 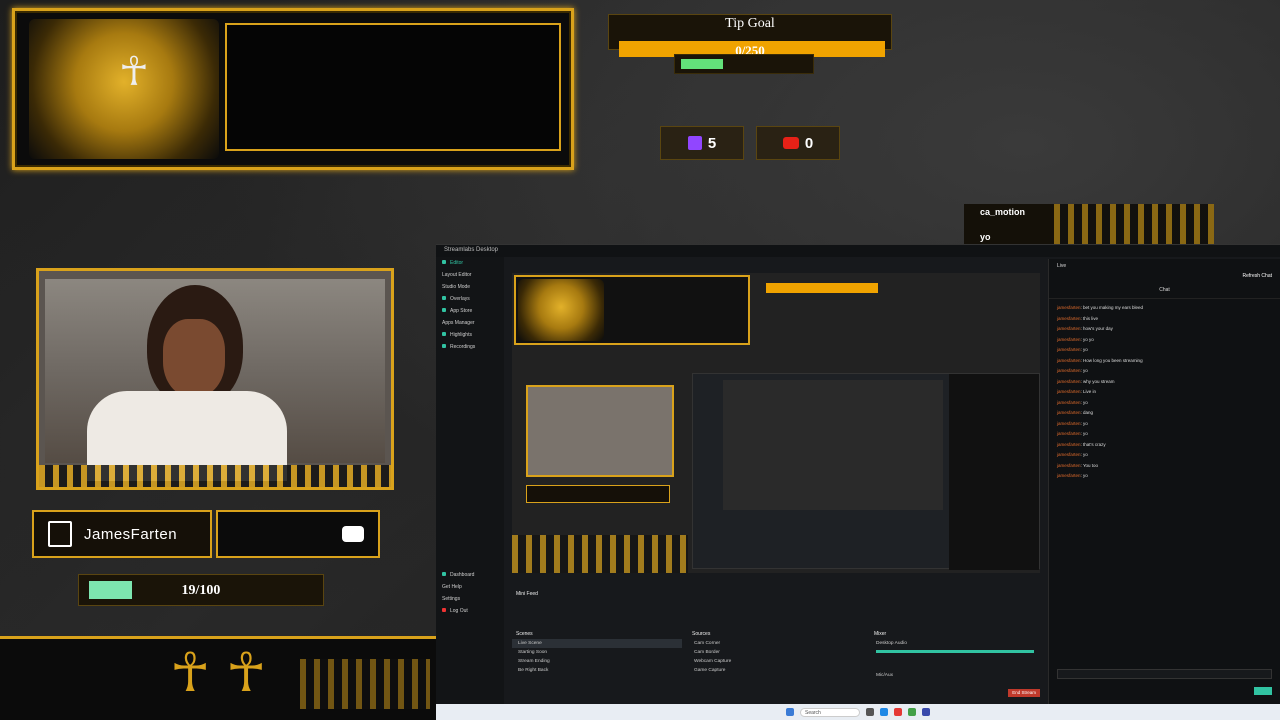 I want to click on chat-send-button, so click(x=1263, y=691).